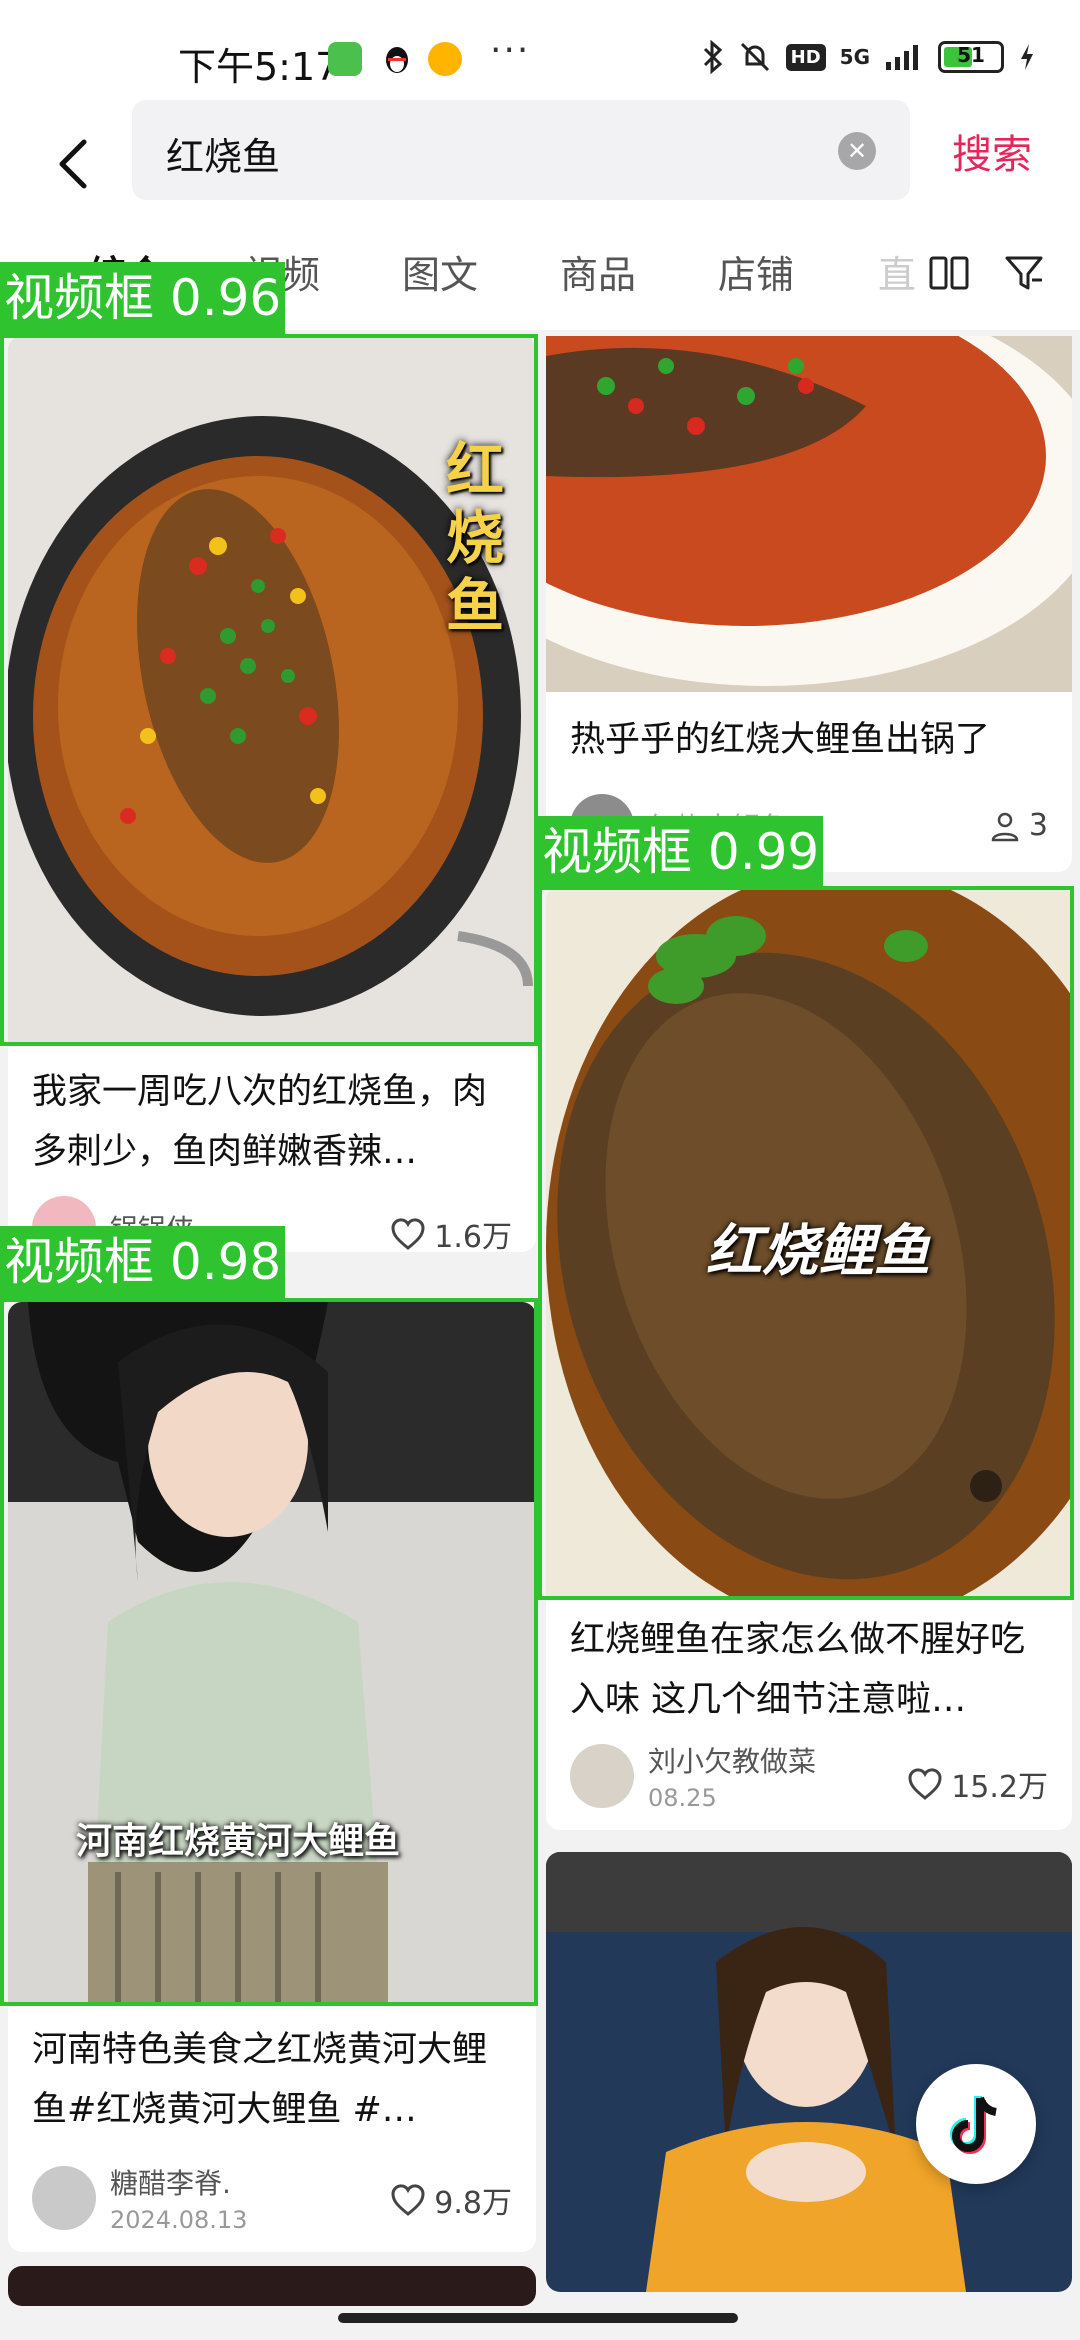  I want to click on search-button: 搜索, so click(992, 151).